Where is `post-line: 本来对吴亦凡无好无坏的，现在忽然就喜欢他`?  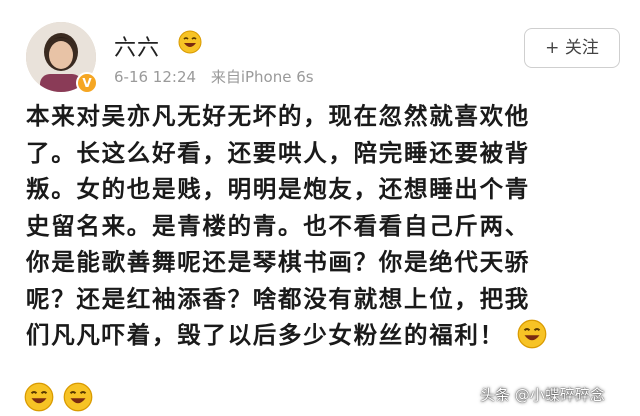 post-line: 本来对吴亦凡无好无坏的，现在忽然就喜欢他 is located at coordinates (278, 116).